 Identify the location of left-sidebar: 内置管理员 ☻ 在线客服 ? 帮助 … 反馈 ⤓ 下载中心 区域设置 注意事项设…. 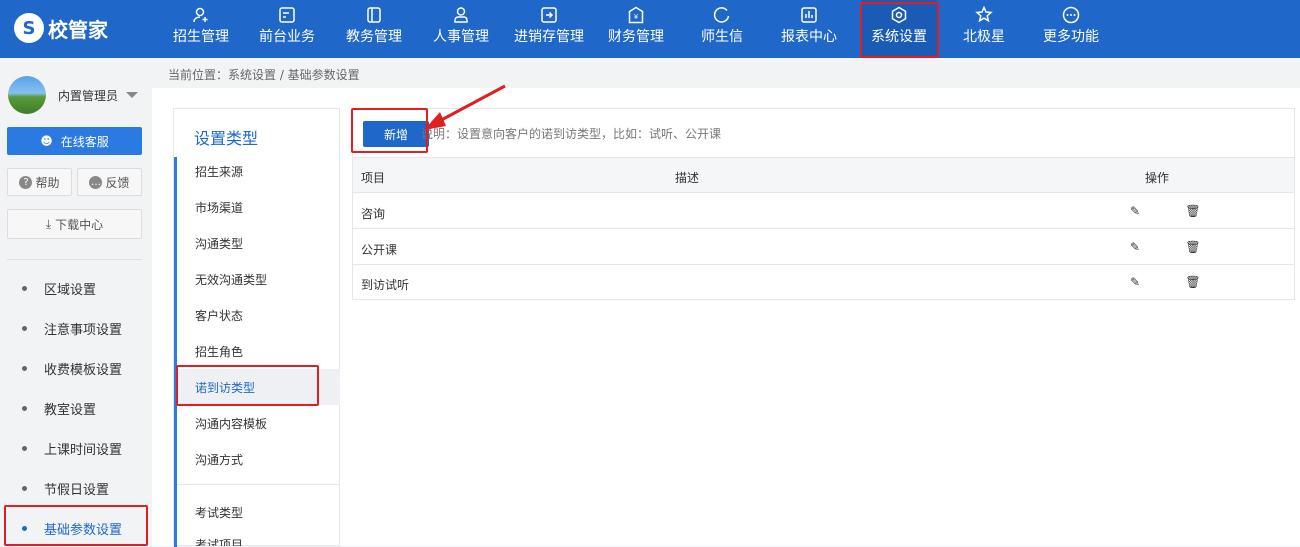
(76, 302).